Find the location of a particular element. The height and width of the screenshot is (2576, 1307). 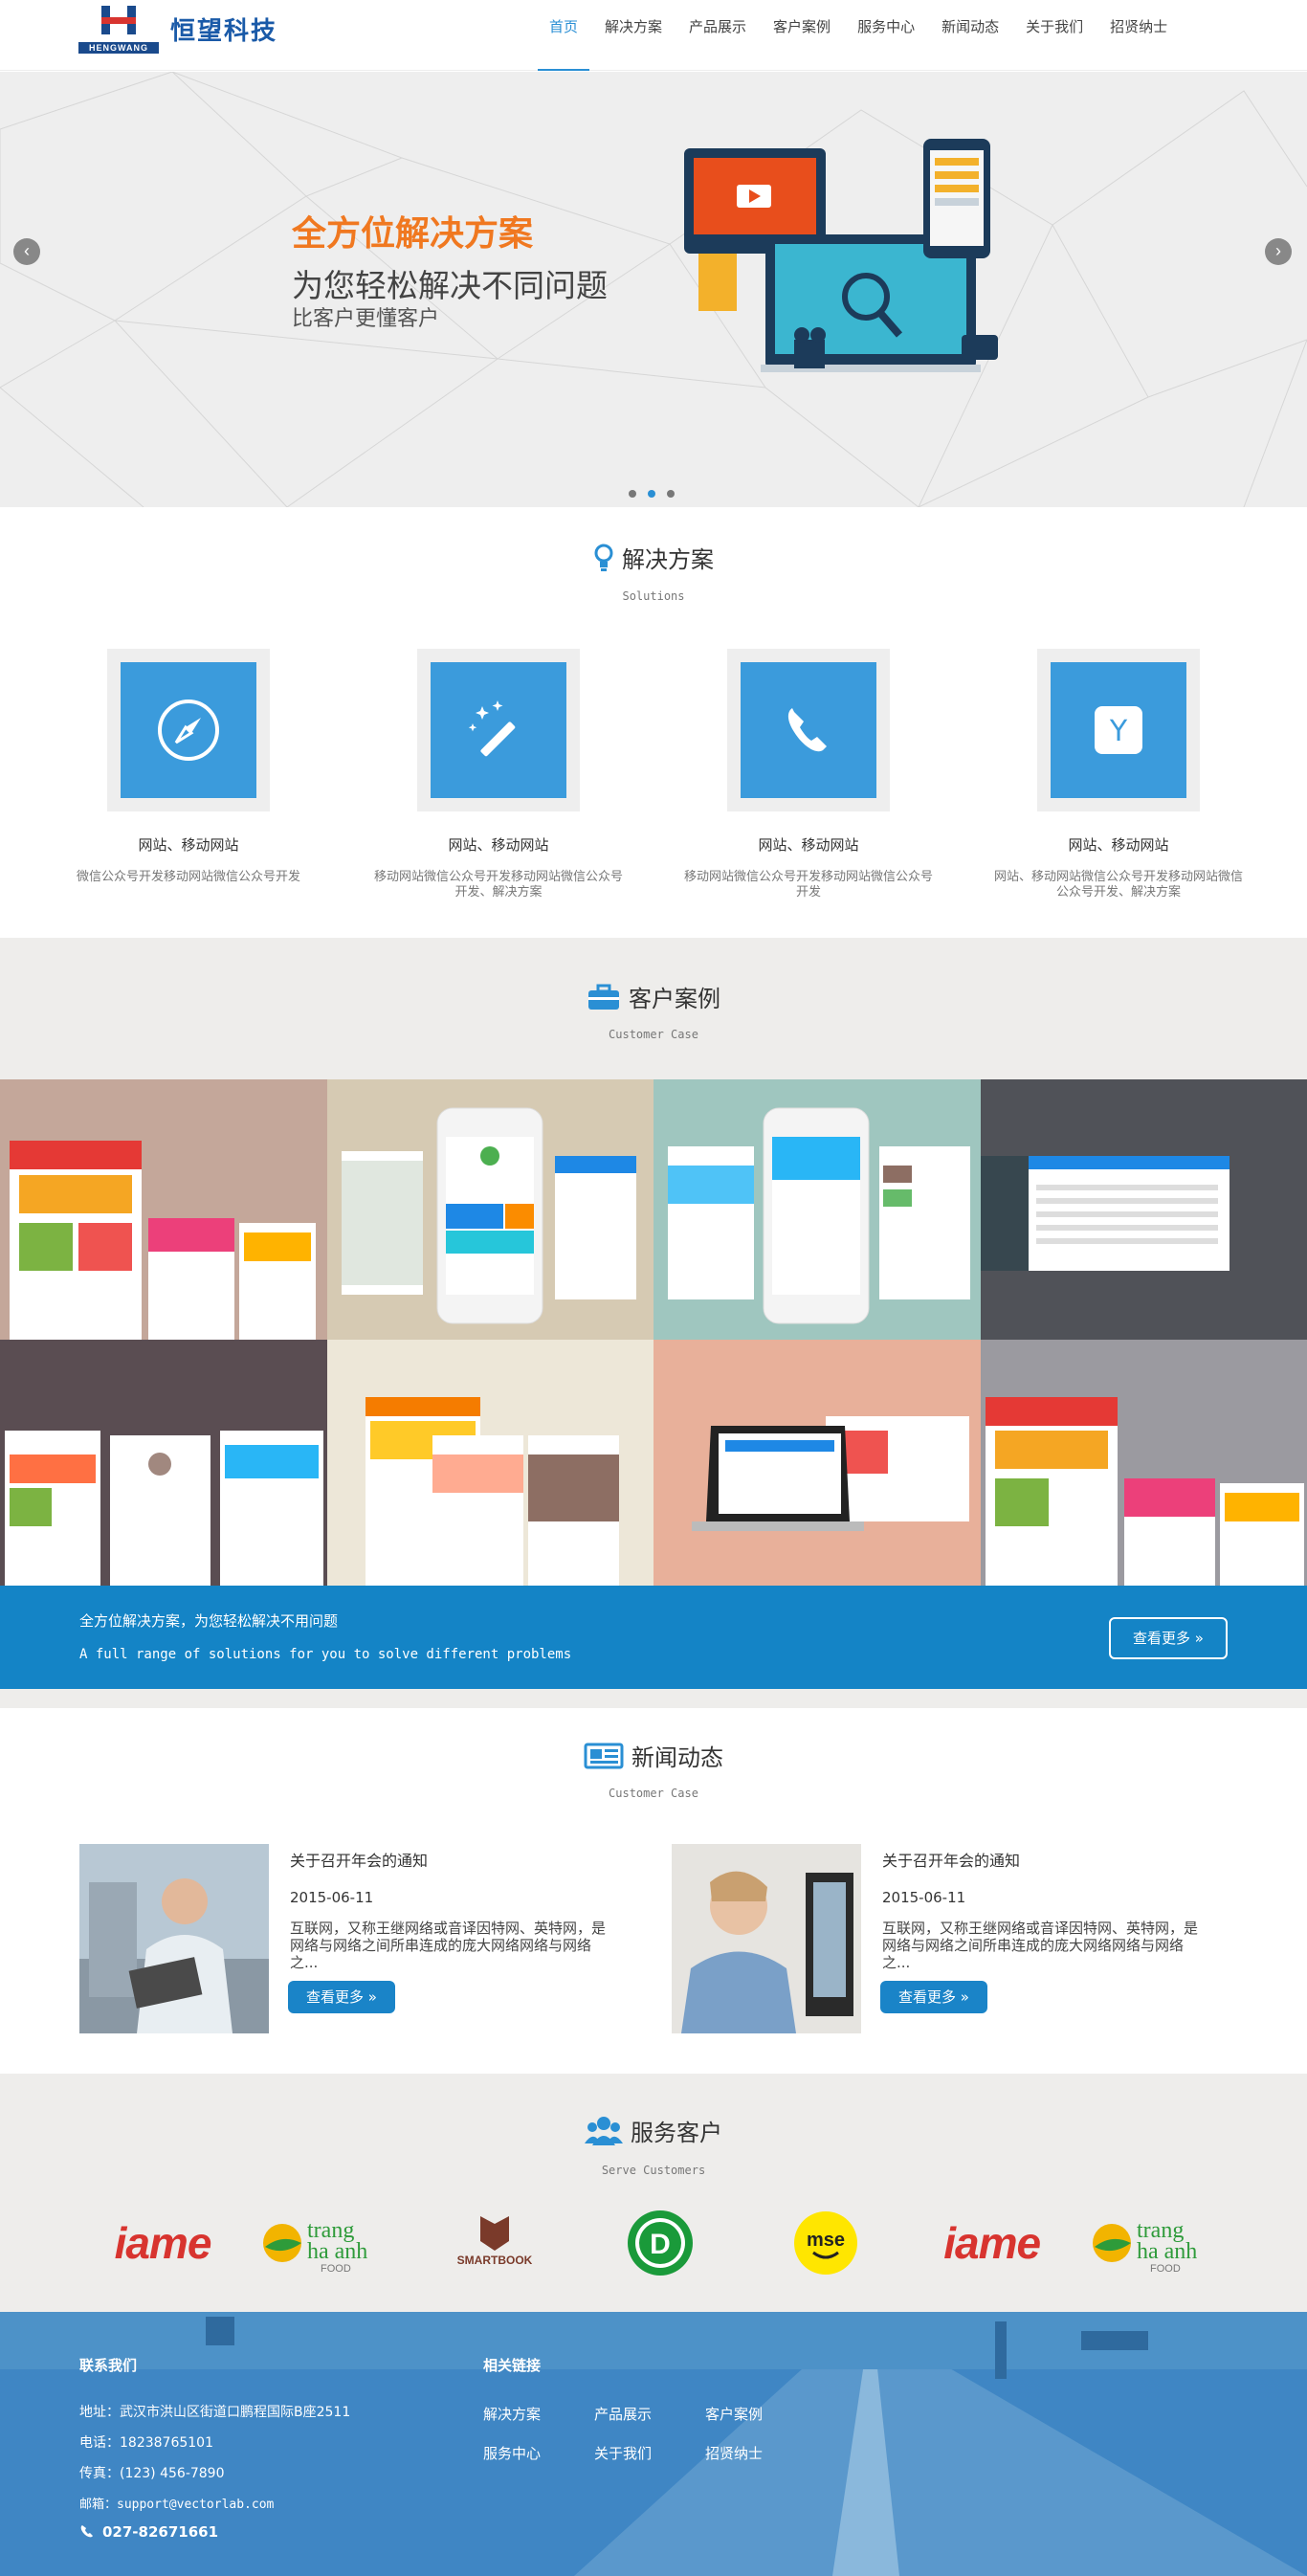

customers-title: 服务客户 is located at coordinates (677, 2133).